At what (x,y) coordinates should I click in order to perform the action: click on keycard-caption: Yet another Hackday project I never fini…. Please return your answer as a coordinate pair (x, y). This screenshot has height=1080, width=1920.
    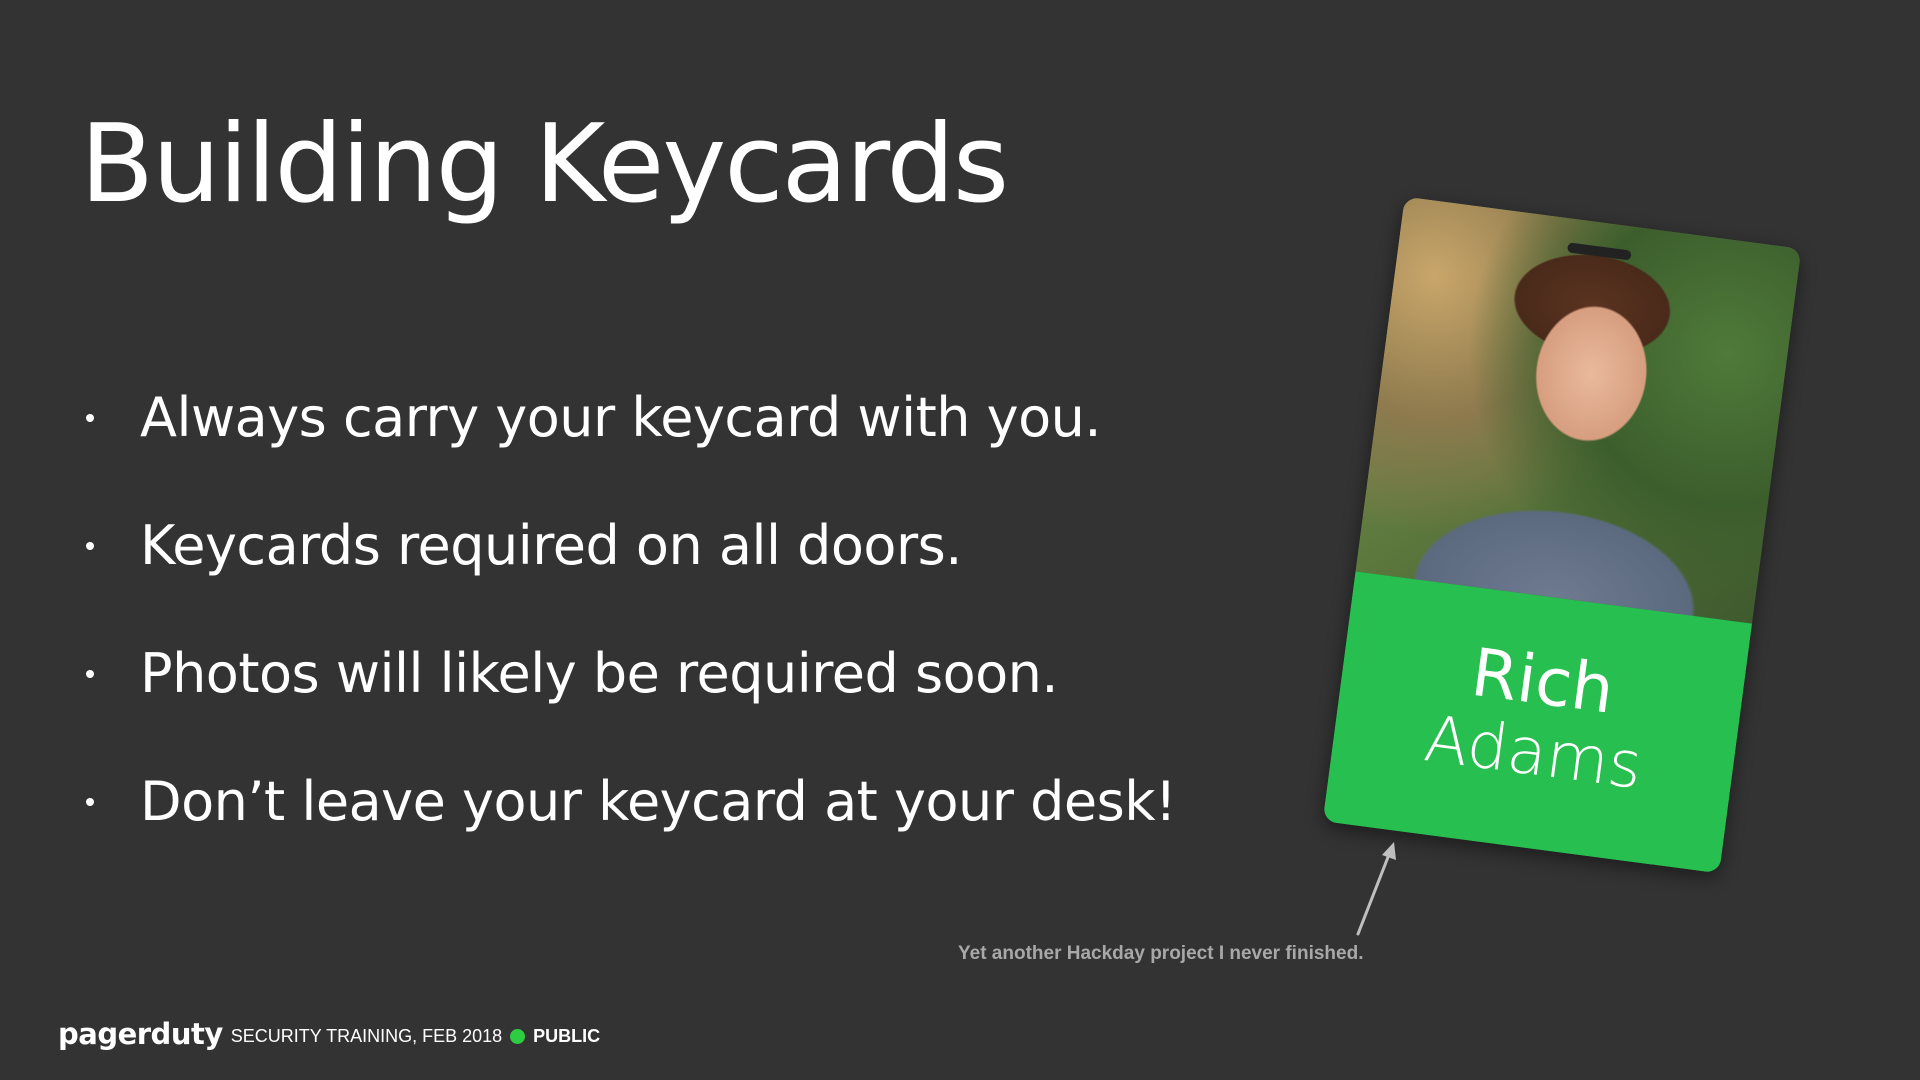
    Looking at the image, I should click on (1161, 953).